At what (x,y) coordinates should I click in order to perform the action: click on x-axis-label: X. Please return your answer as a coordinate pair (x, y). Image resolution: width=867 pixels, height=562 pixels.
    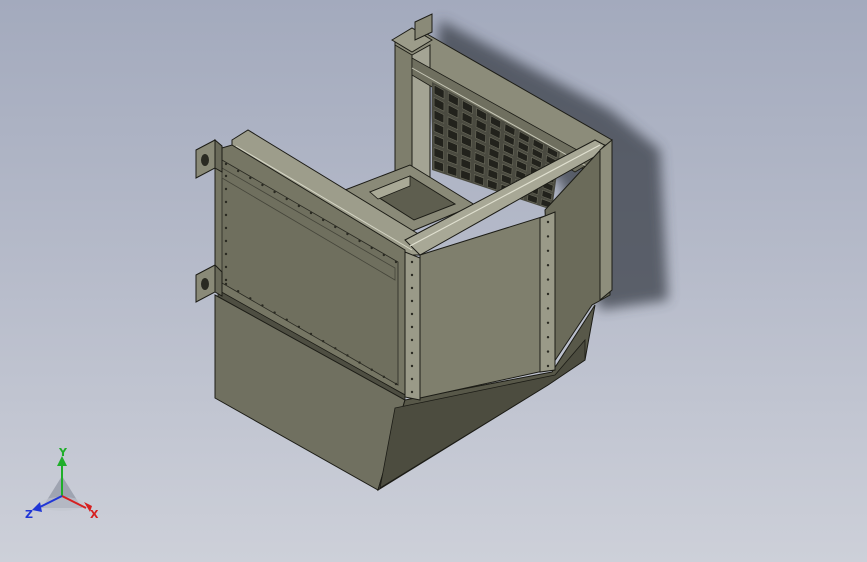
    Looking at the image, I should click on (94, 514).